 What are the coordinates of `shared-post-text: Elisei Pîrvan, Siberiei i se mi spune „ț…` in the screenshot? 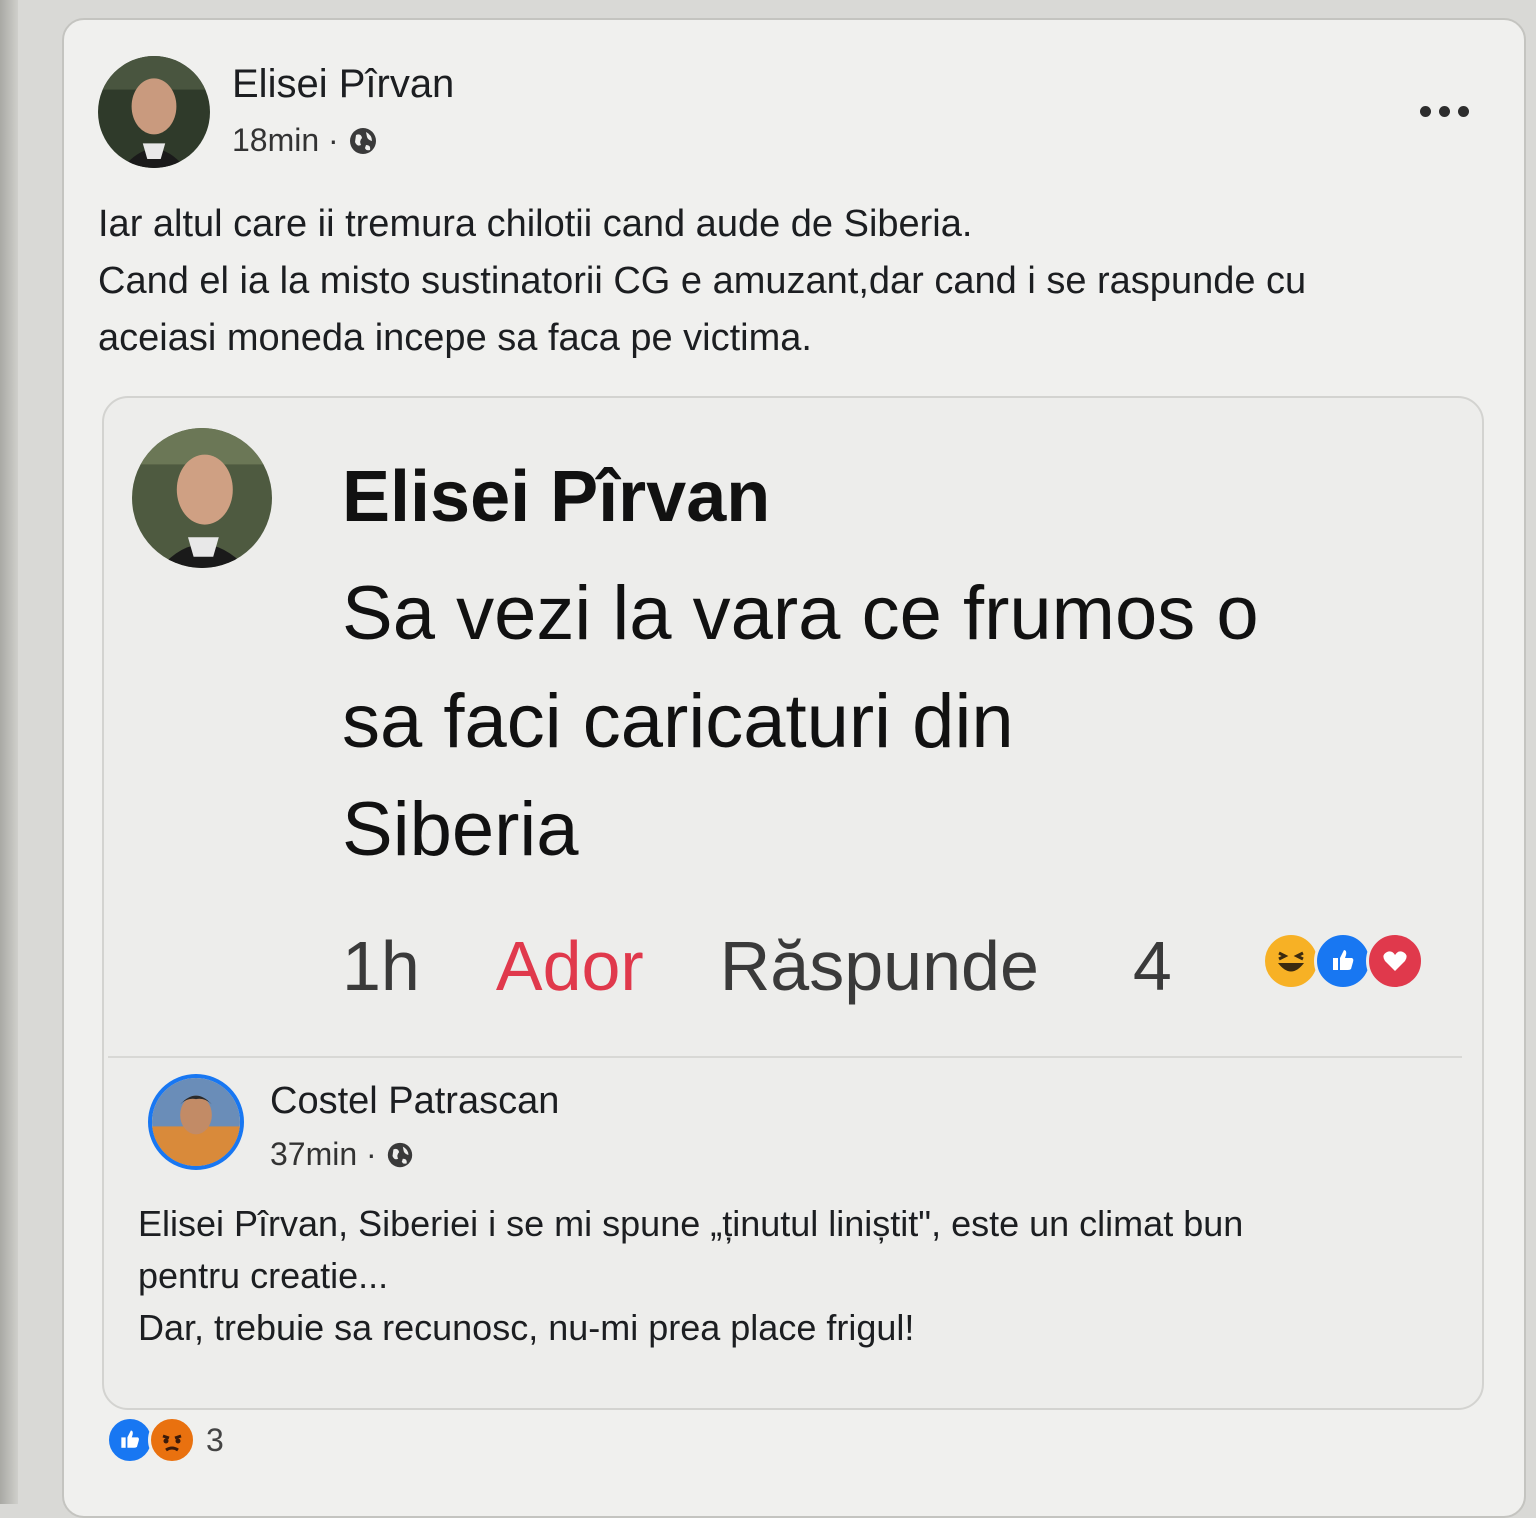 It's located at (690, 1276).